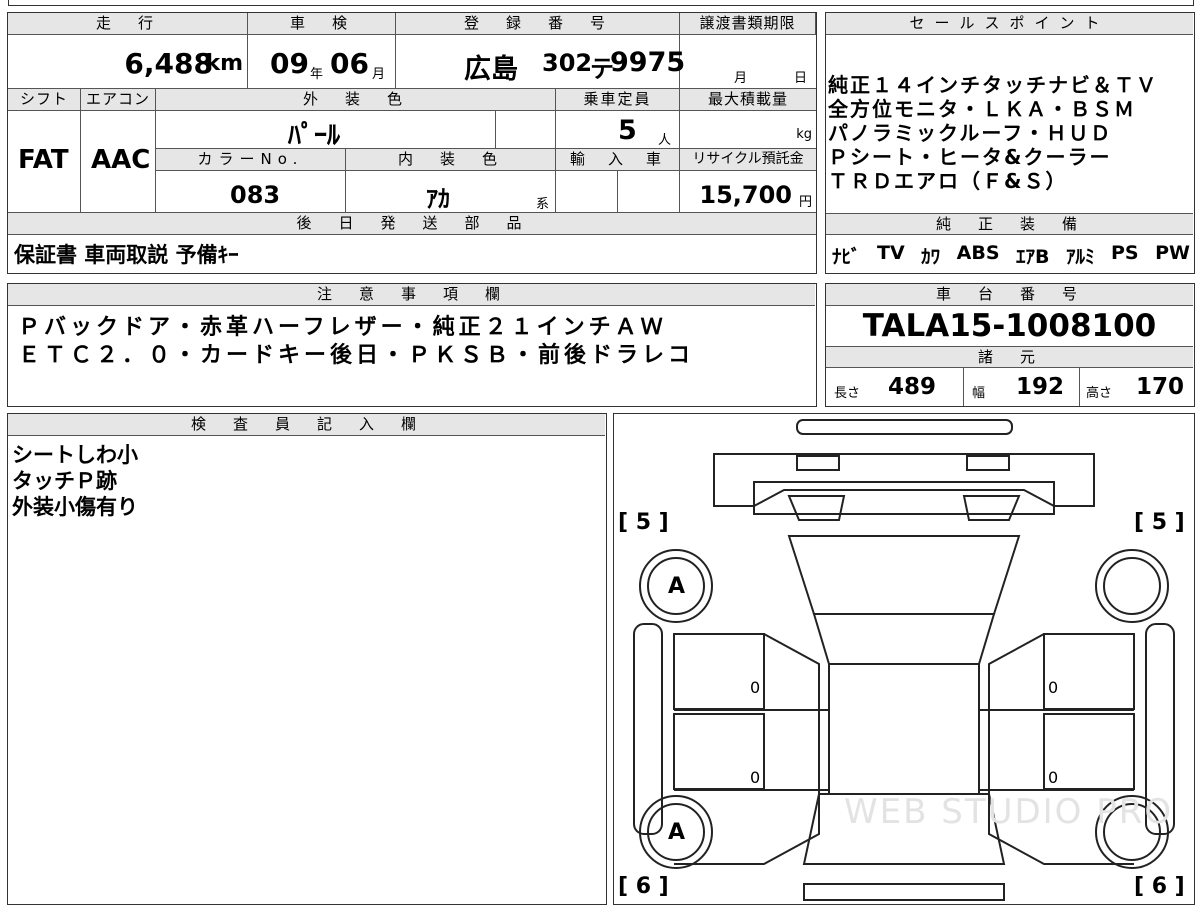  What do you see at coordinates (1009, 24) in the screenshot?
I see `sales-point-header: セールスポイント` at bounding box center [1009, 24].